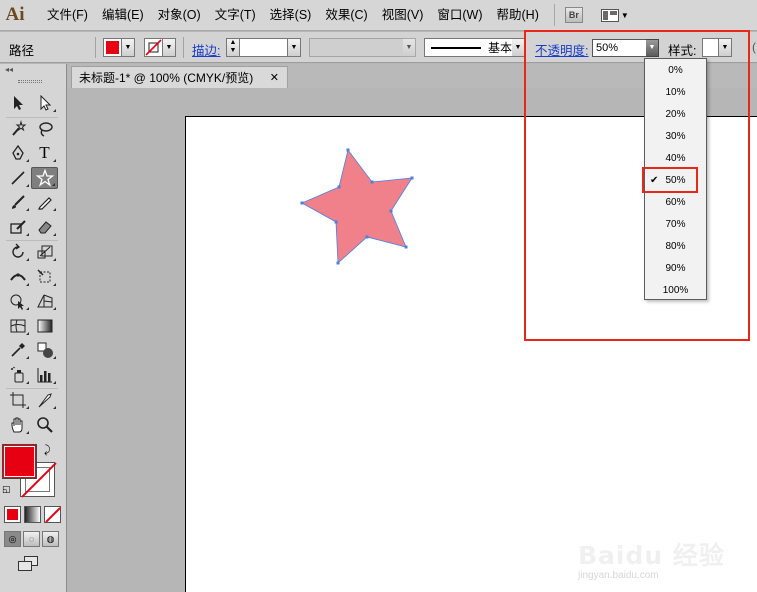  I want to click on slice-tool-icon, so click(44, 400).